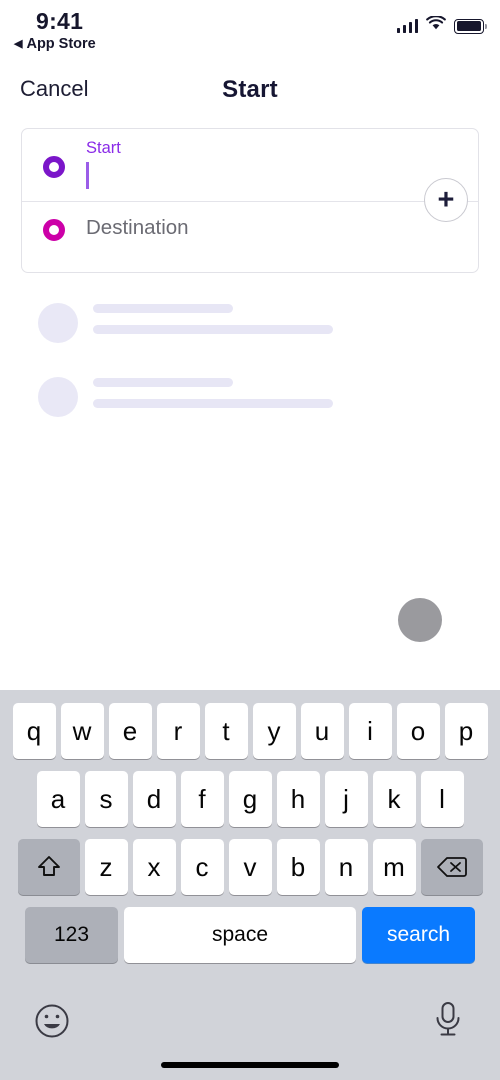 The image size is (500, 1080). I want to click on key-g: g, so click(250, 799).